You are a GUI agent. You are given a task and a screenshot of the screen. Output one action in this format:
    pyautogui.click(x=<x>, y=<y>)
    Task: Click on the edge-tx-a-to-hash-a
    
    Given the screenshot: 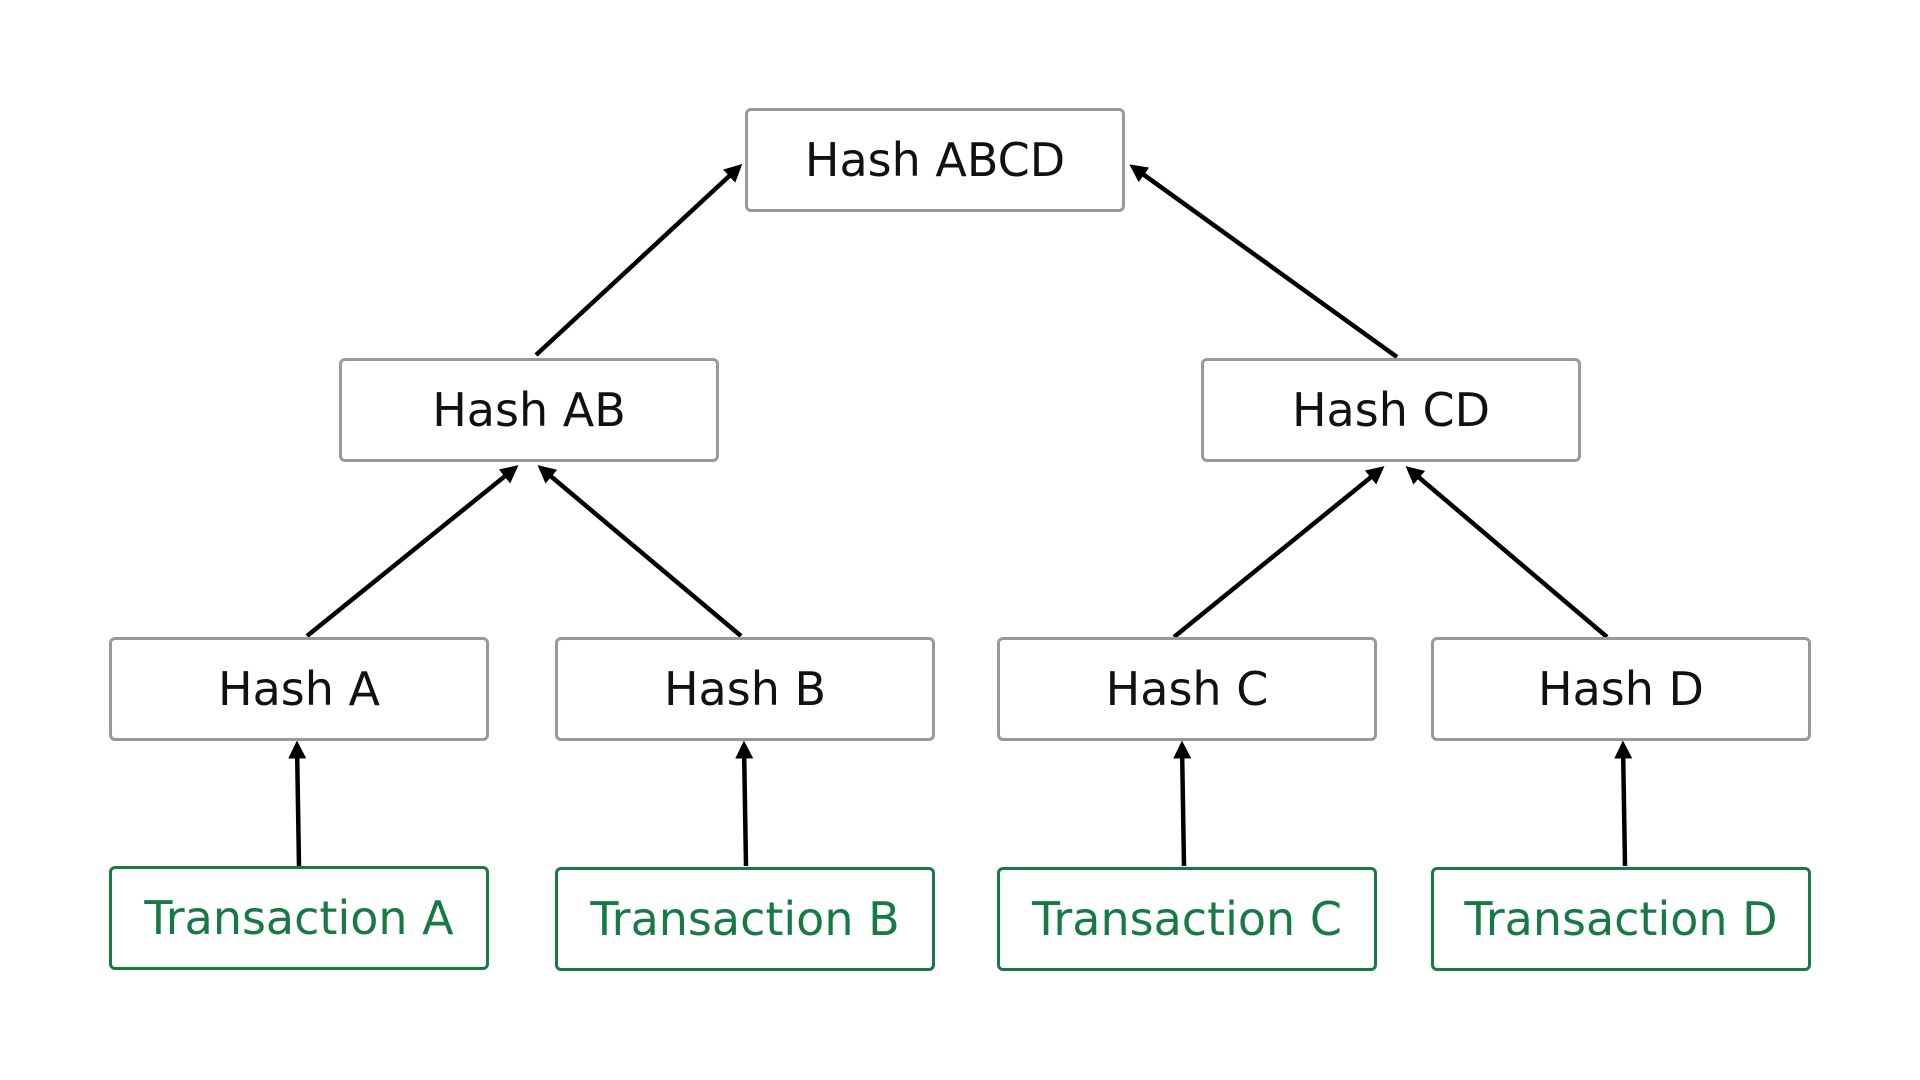 What is the action you would take?
    pyautogui.click(x=297, y=803)
    